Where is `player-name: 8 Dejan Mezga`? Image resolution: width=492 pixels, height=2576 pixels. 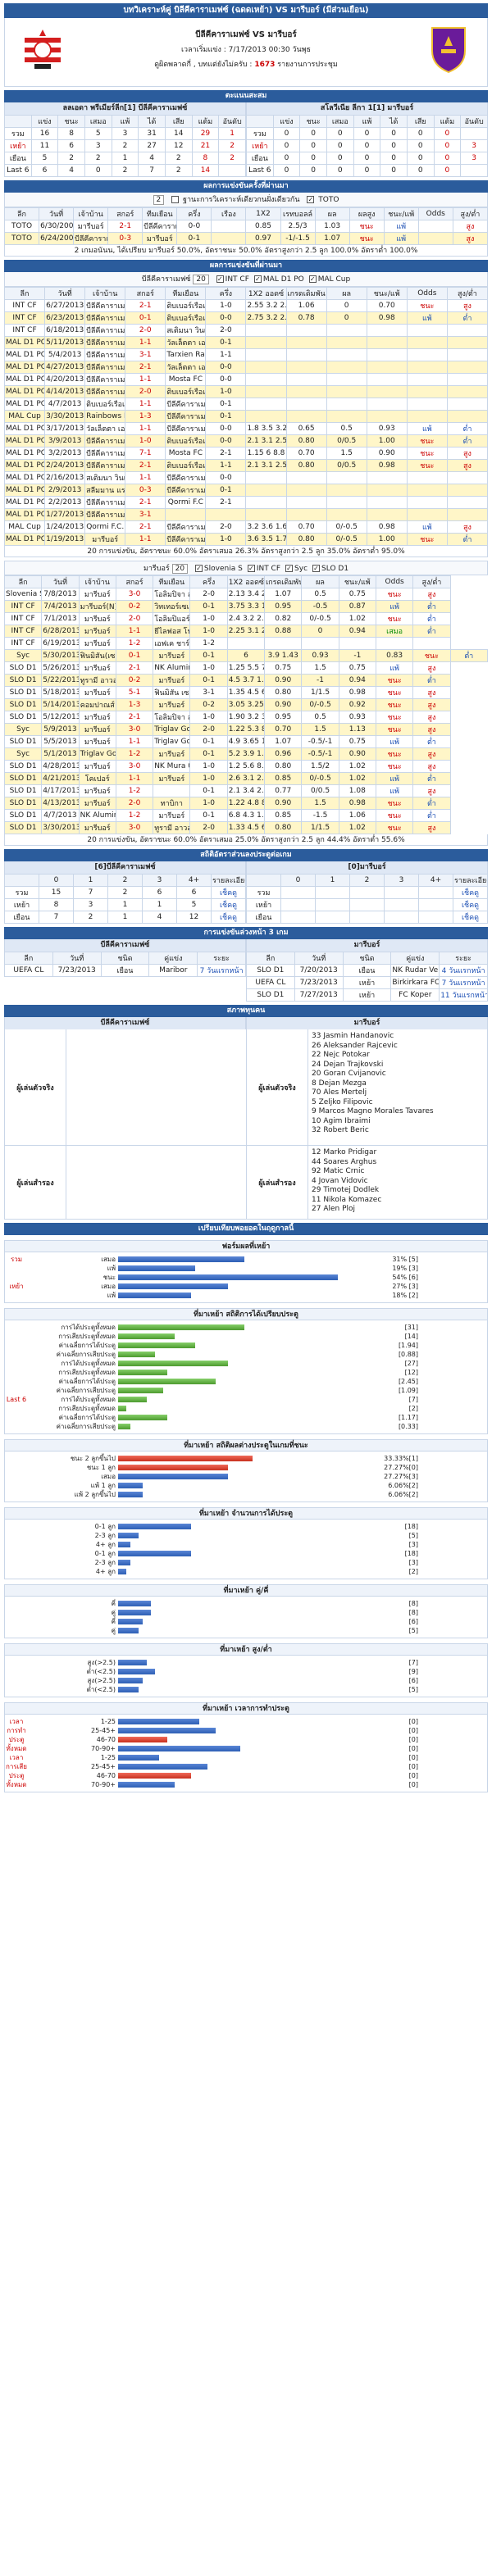 player-name: 8 Dejan Mezga is located at coordinates (398, 1084).